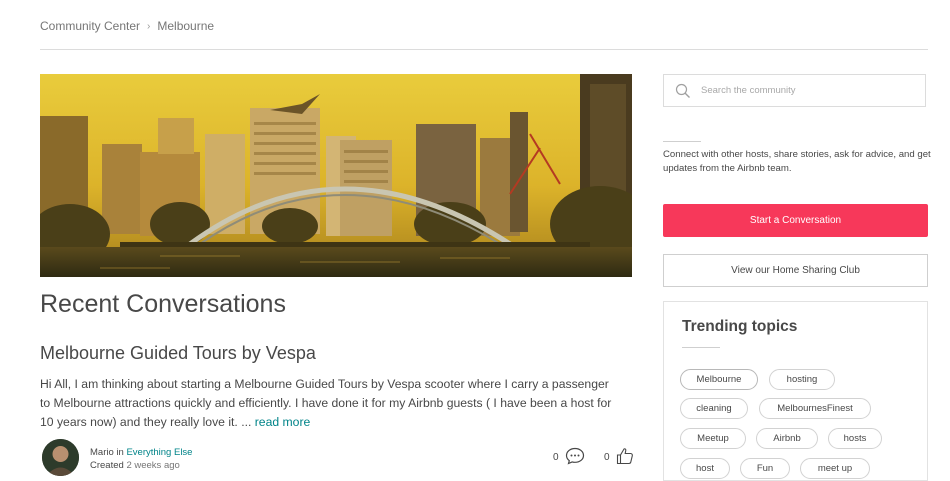 The width and height of the screenshot is (950, 481). What do you see at coordinates (625, 457) in the screenshot?
I see `thumbs-up-icon` at bounding box center [625, 457].